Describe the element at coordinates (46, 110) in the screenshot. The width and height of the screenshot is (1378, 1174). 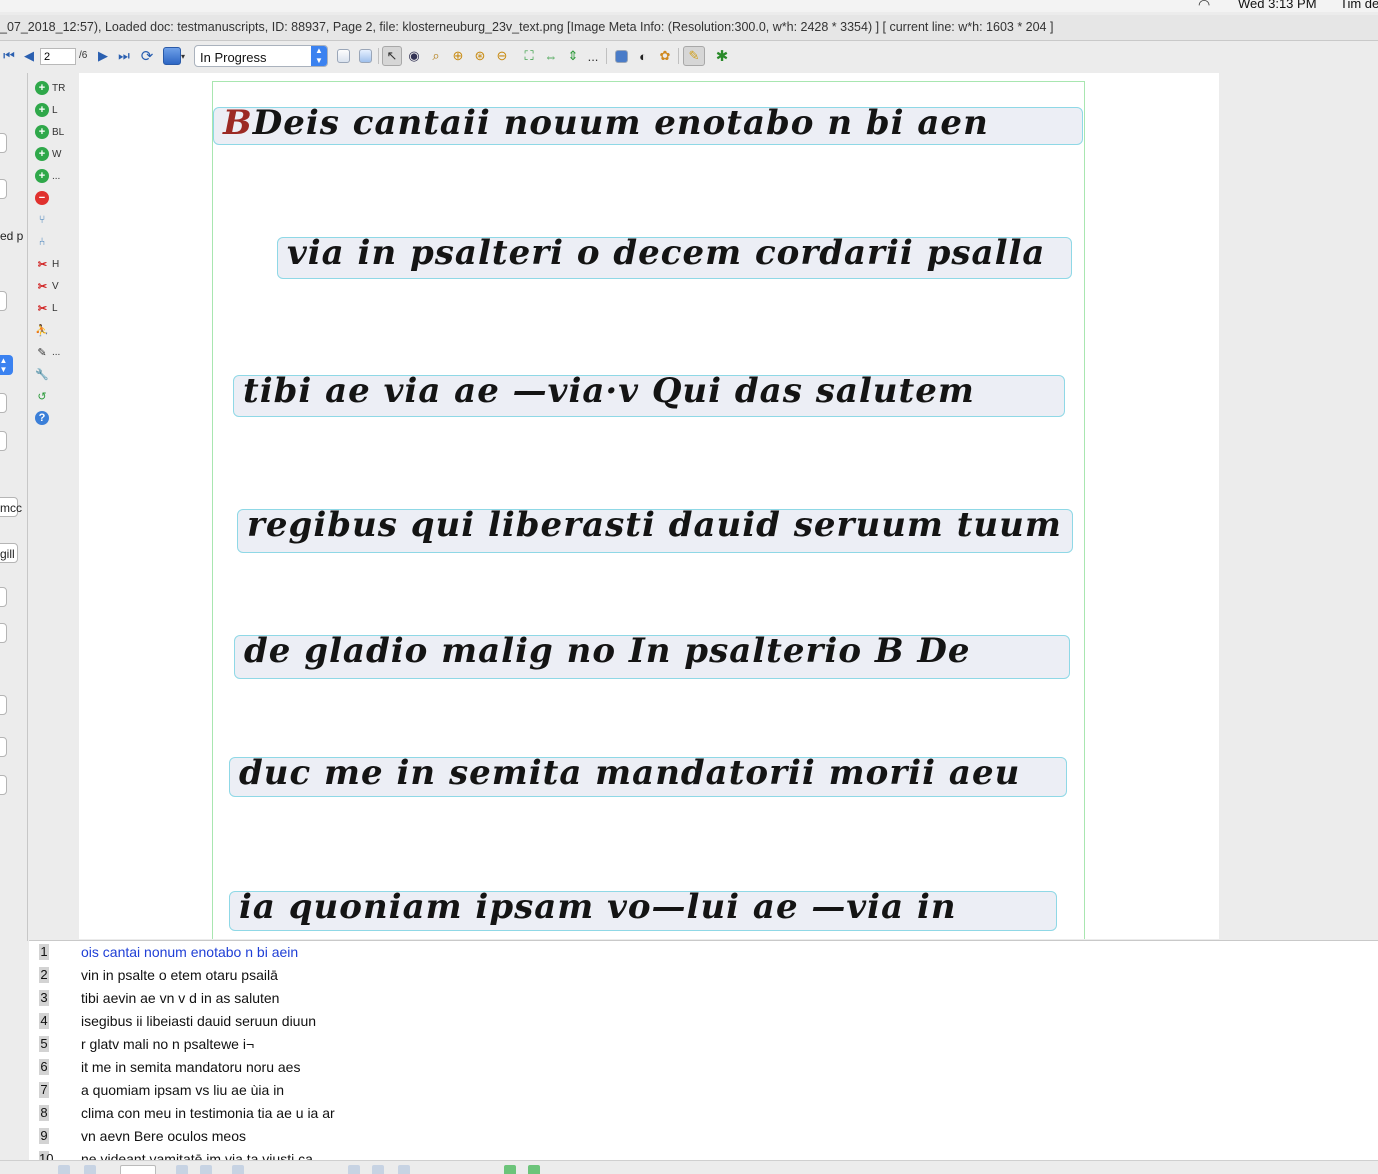
I see `tool-plus-circle-l: + L` at that location.